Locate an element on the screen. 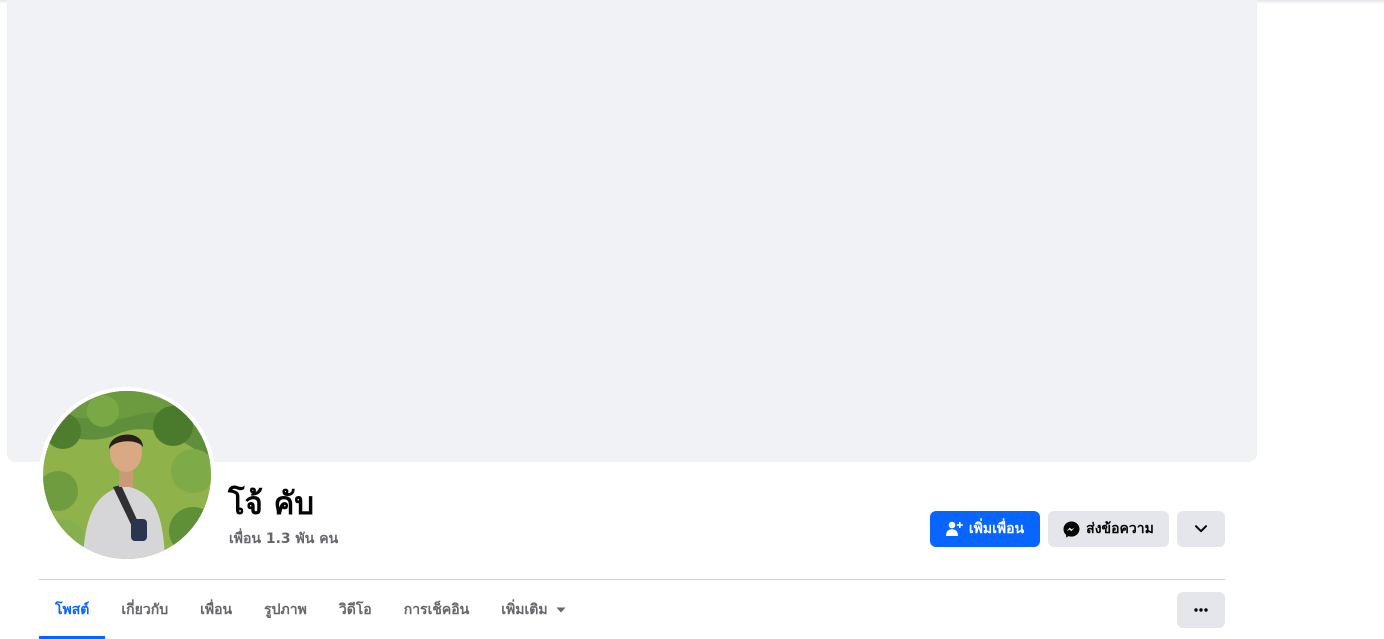 This screenshot has width=1384, height=639. tab-more: เพิ่มเติม is located at coordinates (533, 609).